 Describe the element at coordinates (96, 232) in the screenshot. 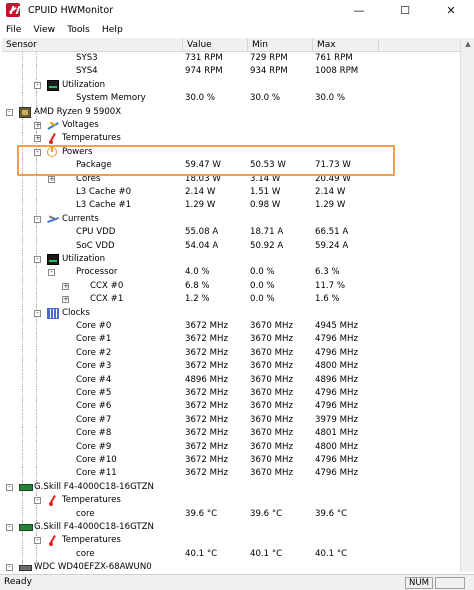

I see `sensor-label: CPU VDD` at that location.